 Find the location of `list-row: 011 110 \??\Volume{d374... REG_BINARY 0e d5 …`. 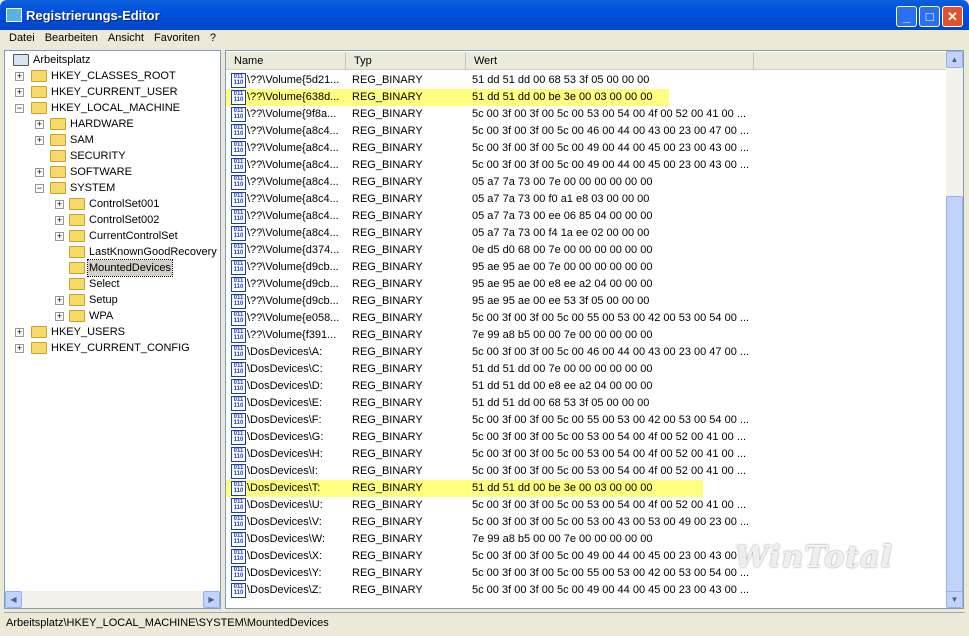

list-row: 011 110 \??\Volume{d374... REG_BINARY 0e d5 … is located at coordinates (586, 250).